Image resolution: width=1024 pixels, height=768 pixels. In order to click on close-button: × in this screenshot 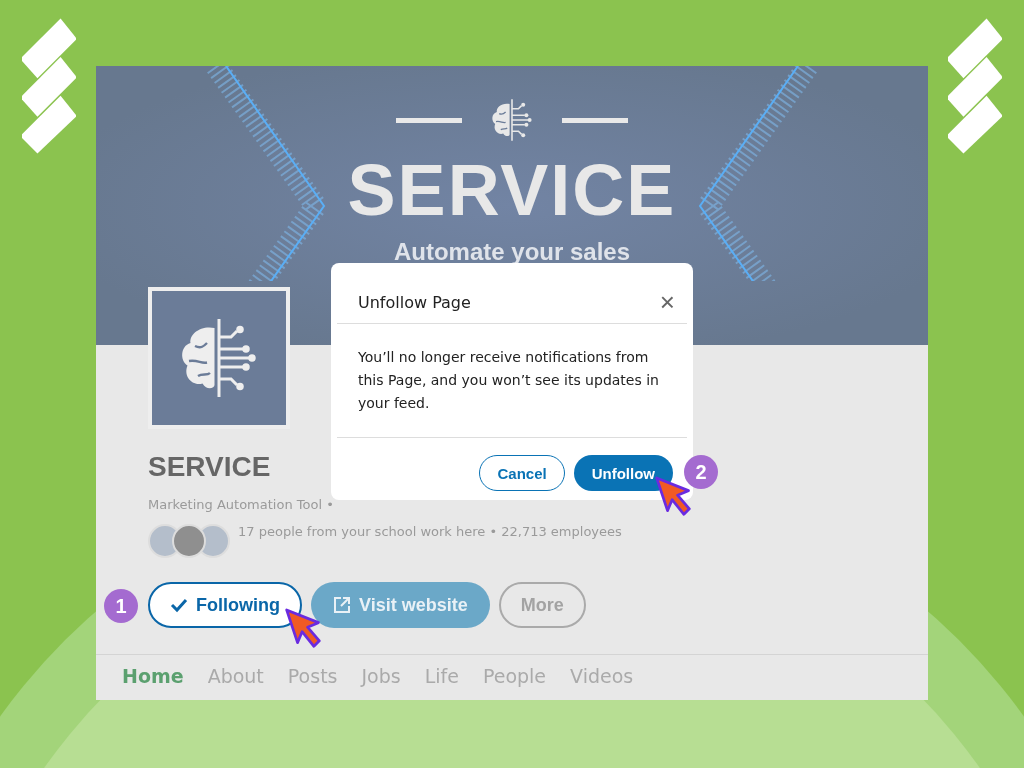, I will do `click(667, 302)`.